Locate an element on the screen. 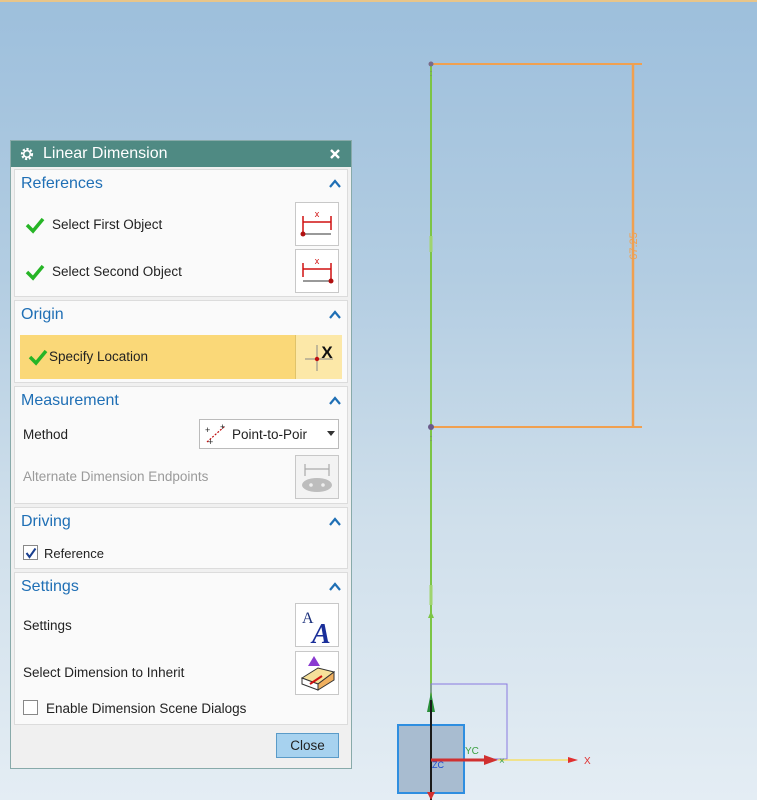 This screenshot has height=800, width=757. measurement-title: Measurement is located at coordinates (70, 400).